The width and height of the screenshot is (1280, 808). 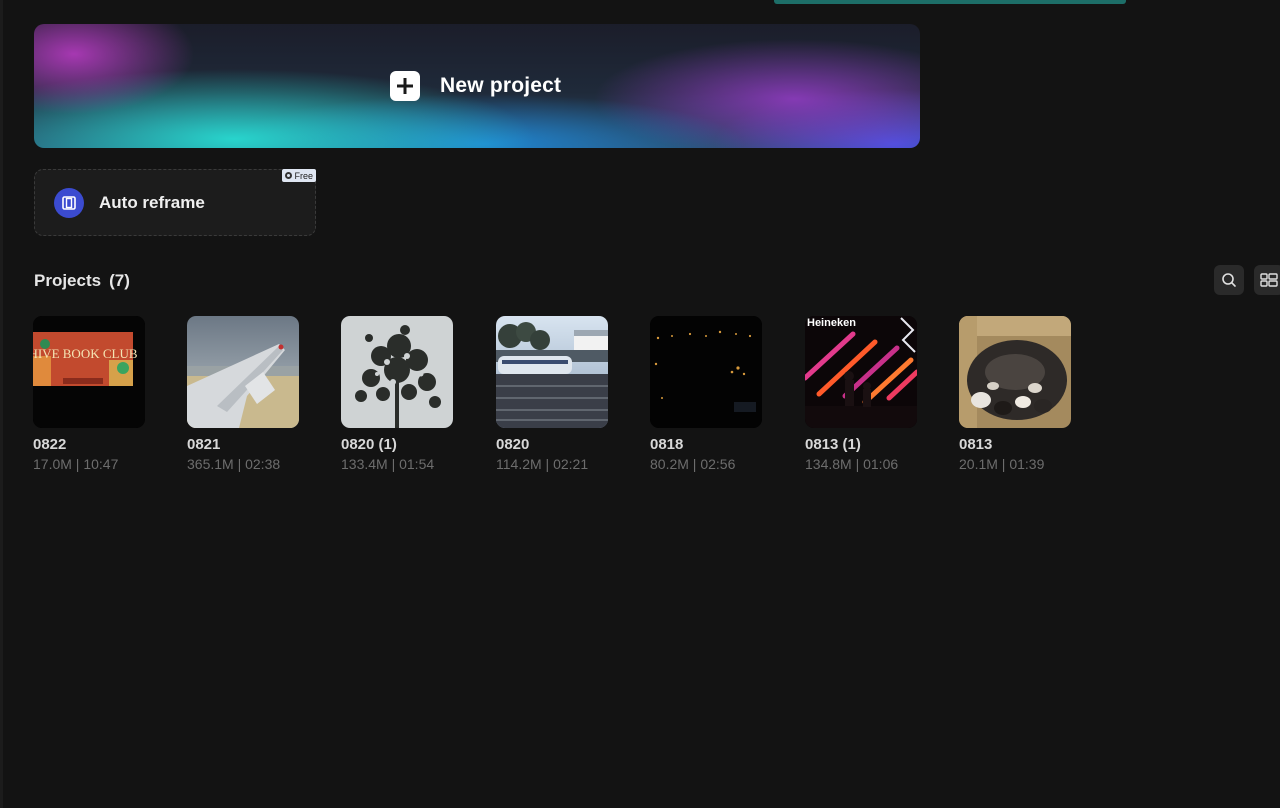 What do you see at coordinates (1, 404) in the screenshot?
I see `left-edge` at bounding box center [1, 404].